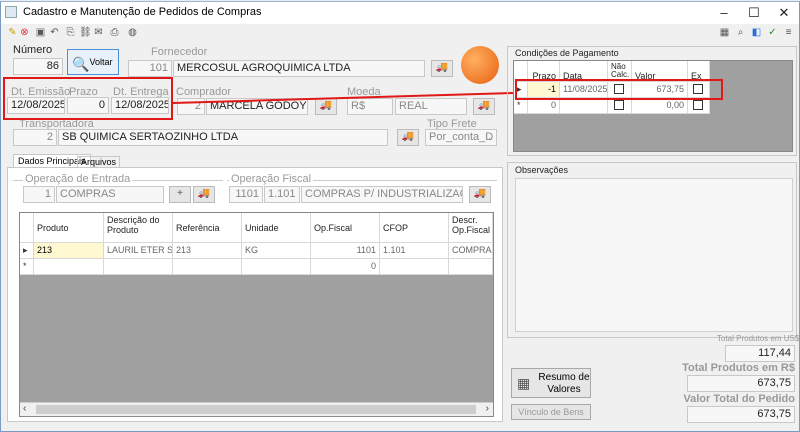 The width and height of the screenshot is (800, 432). I want to click on pag-cell-nao-calc, so click(620, 106).